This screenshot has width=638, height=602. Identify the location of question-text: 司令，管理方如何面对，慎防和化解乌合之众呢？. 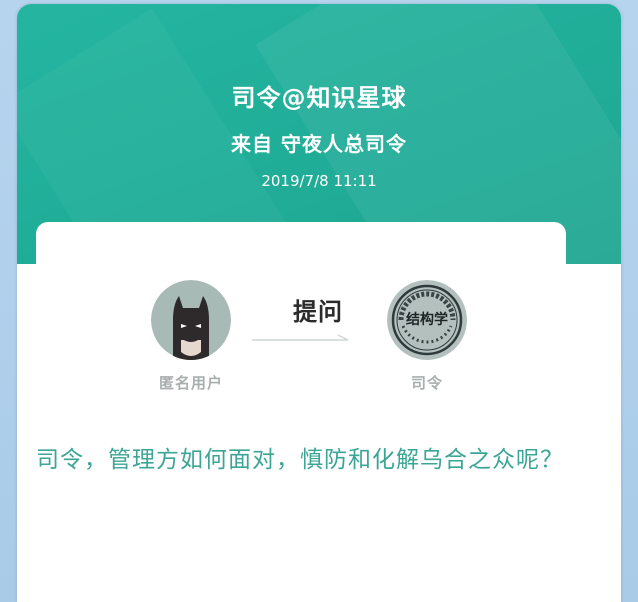
(300, 460).